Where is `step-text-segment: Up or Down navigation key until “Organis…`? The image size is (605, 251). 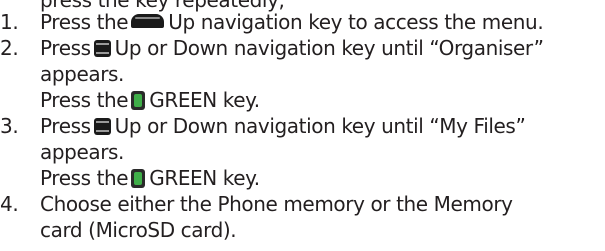 step-text-segment: Up or Down navigation key until “Organis… is located at coordinates (329, 48).